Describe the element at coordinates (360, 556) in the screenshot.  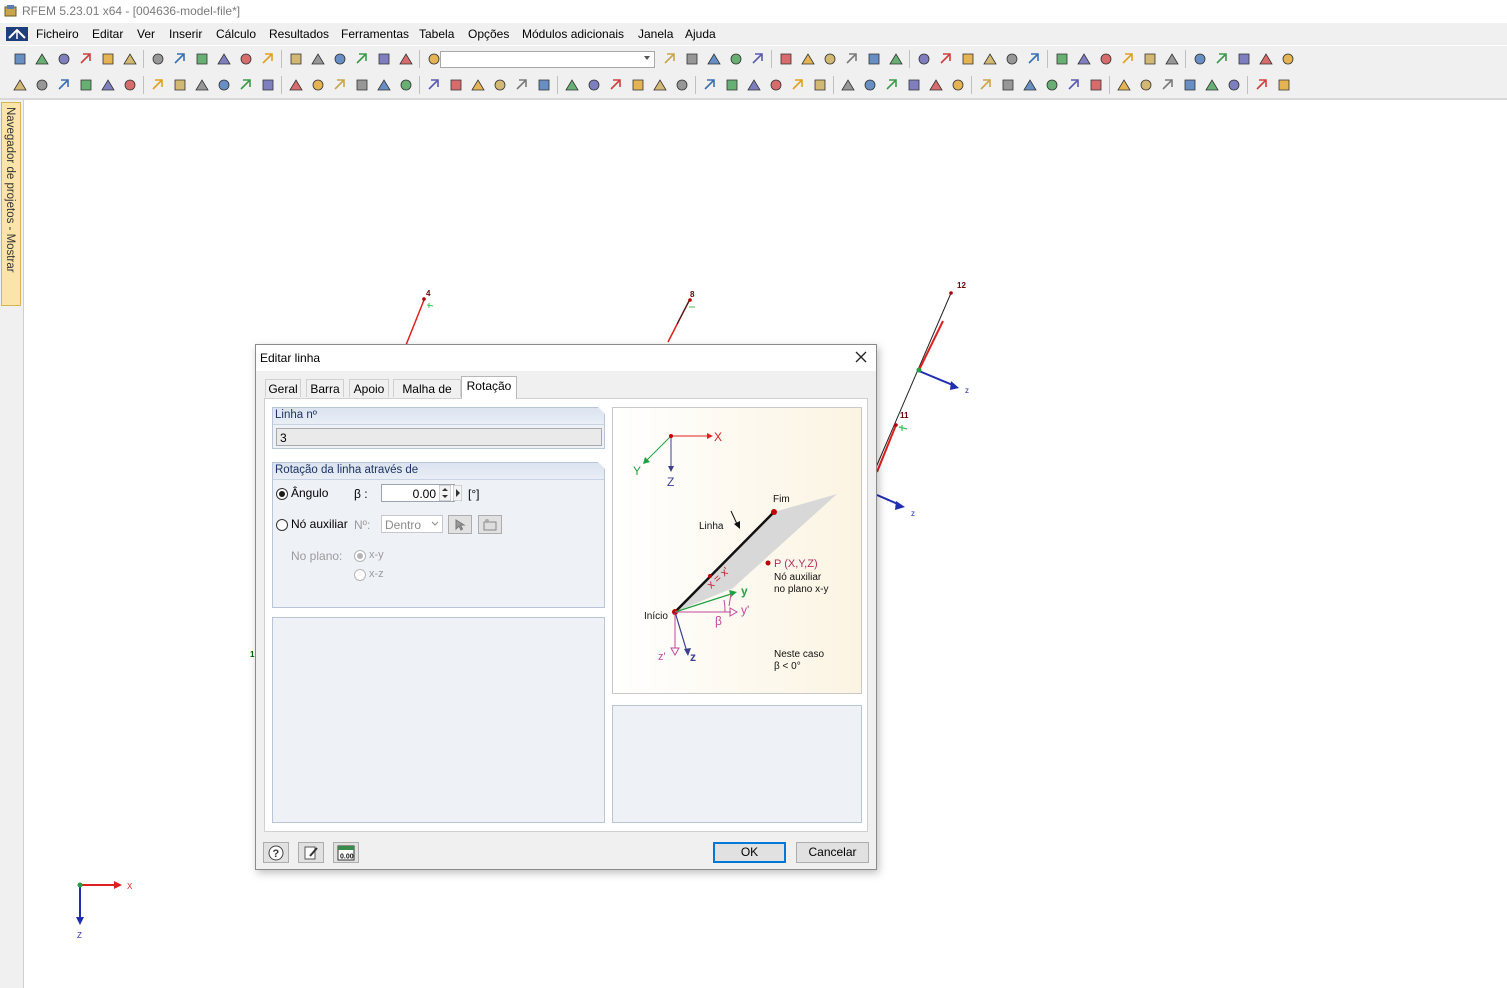
I see `radio-plane-xy` at that location.